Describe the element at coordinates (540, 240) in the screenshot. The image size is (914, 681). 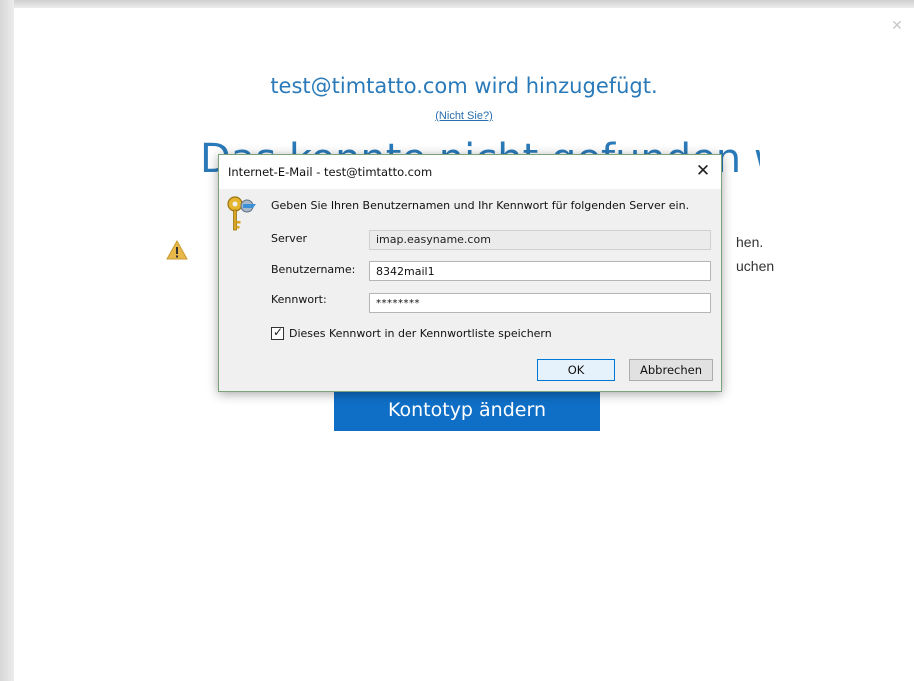
I see `server-field: imap.easyname.com` at that location.